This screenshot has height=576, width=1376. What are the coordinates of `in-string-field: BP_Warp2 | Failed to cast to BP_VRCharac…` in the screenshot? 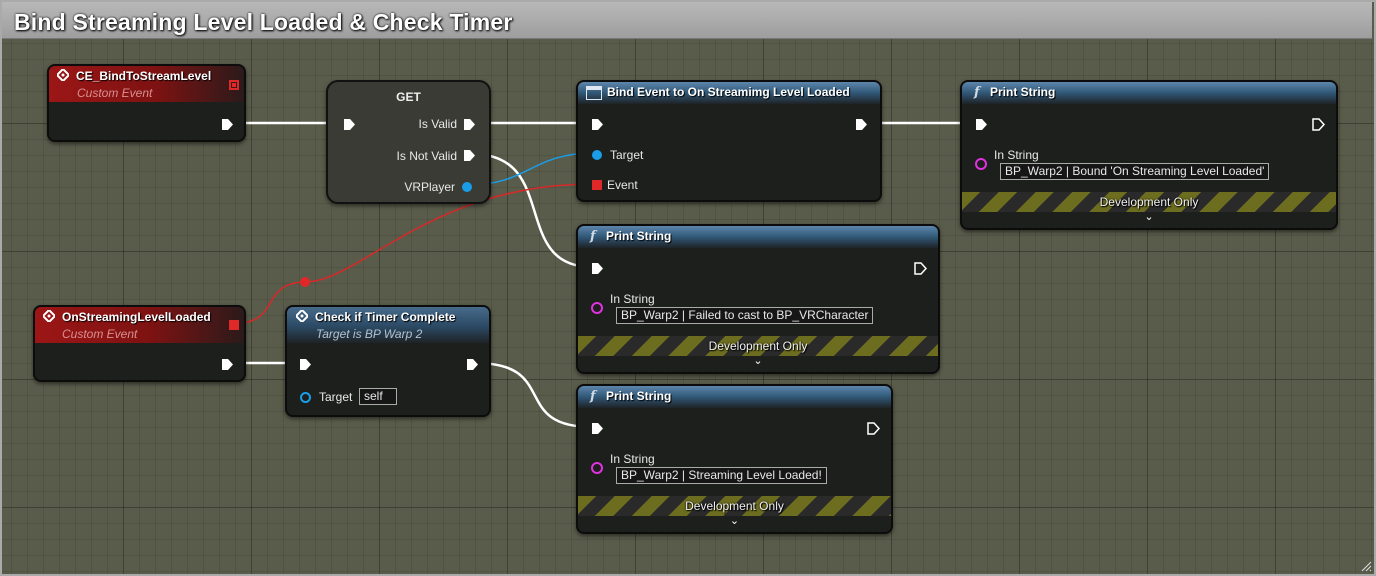 It's located at (745, 315).